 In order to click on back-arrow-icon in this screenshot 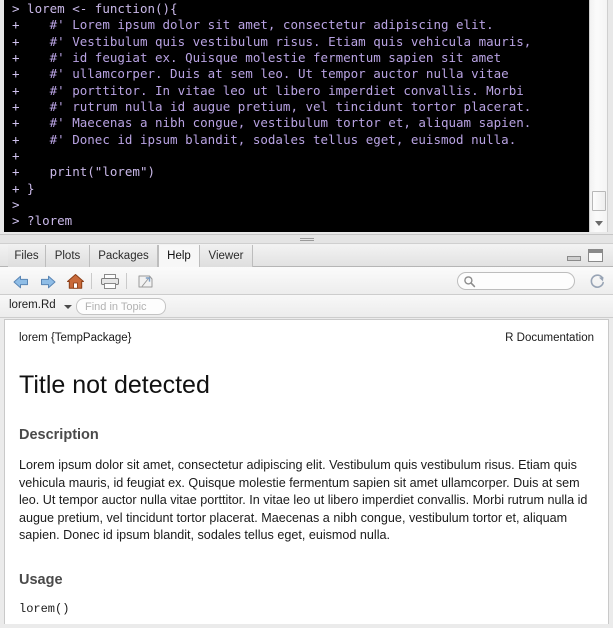, I will do `click(20, 281)`.